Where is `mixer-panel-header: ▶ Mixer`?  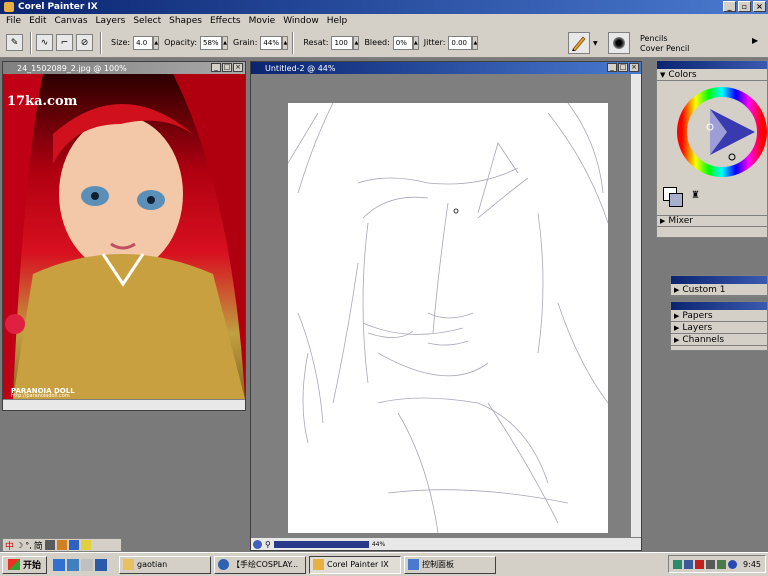 mixer-panel-header: ▶ Mixer is located at coordinates (712, 221).